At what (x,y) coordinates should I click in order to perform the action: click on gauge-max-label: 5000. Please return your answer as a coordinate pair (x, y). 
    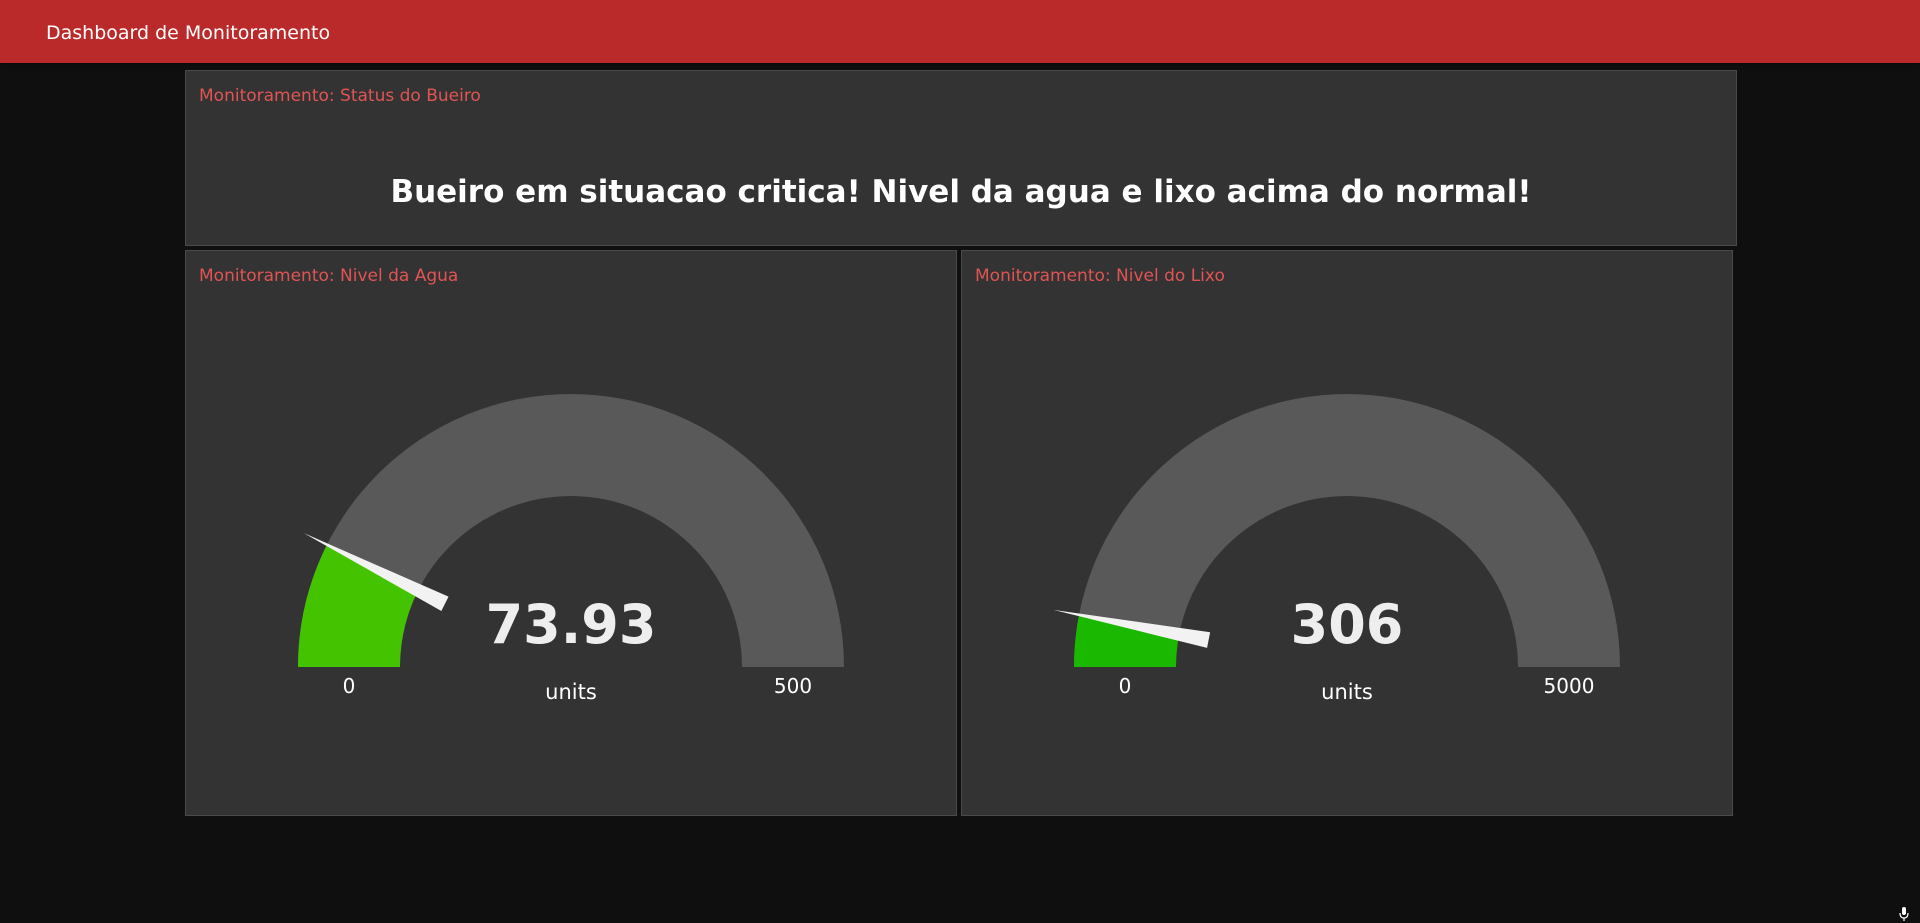
    Looking at the image, I should click on (1569, 686).